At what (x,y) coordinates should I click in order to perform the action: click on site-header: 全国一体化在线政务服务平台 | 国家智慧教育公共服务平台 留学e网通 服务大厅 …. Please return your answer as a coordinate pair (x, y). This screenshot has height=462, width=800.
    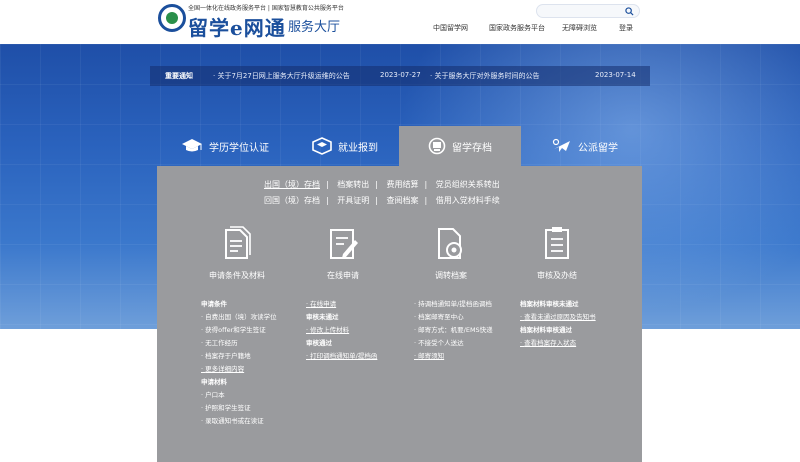
    Looking at the image, I should click on (400, 22).